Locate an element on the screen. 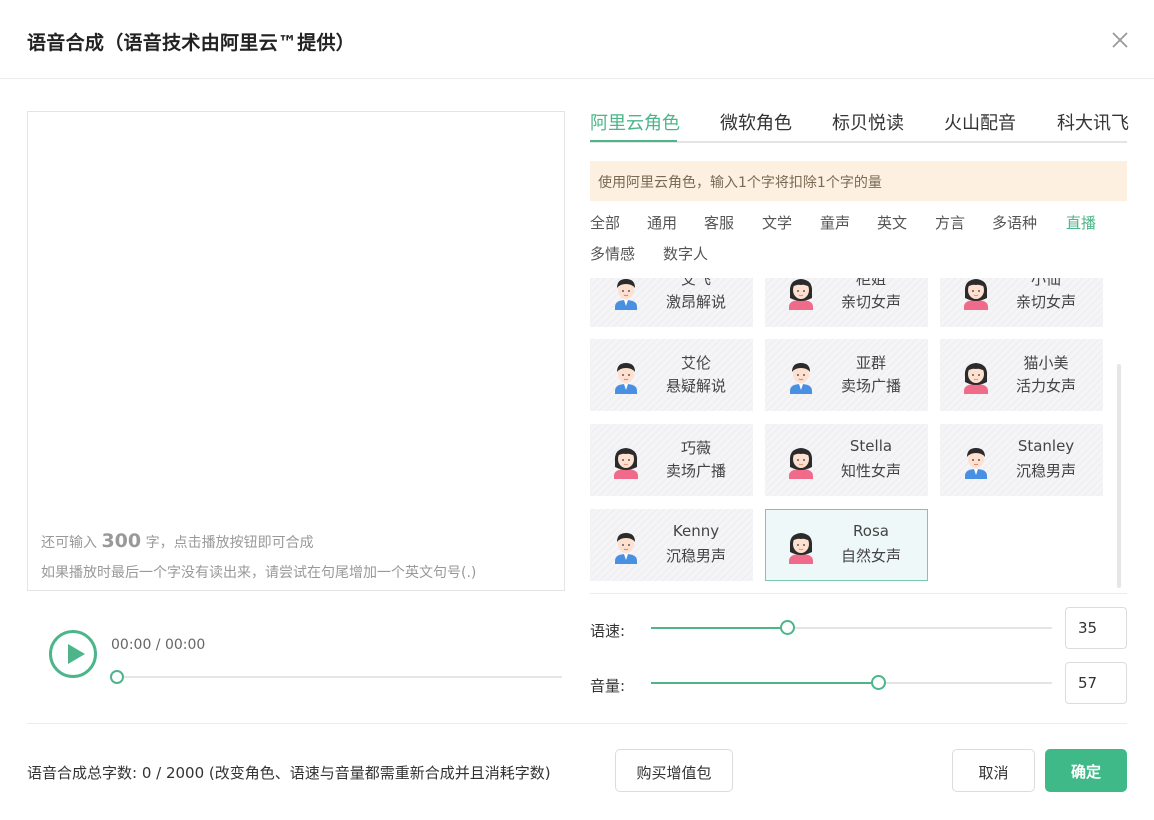 Image resolution: width=1154 pixels, height=820 pixels. voice-card: 艾伦 悬疑解说 is located at coordinates (671, 375).